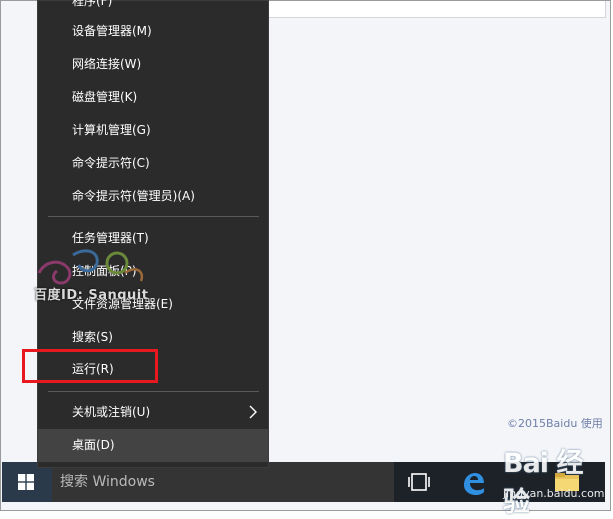  Describe the element at coordinates (153, 31) in the screenshot. I see `menu-item-device-manager: 设备管理器(M)` at that location.